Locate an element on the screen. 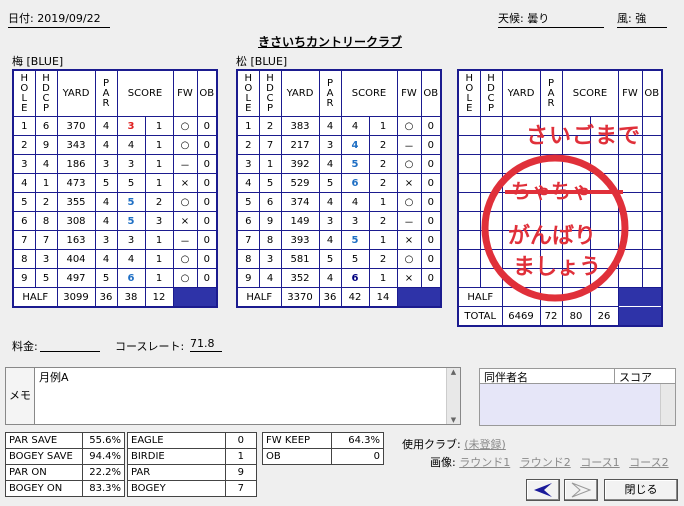  club-link: (未登録) is located at coordinates (485, 444).